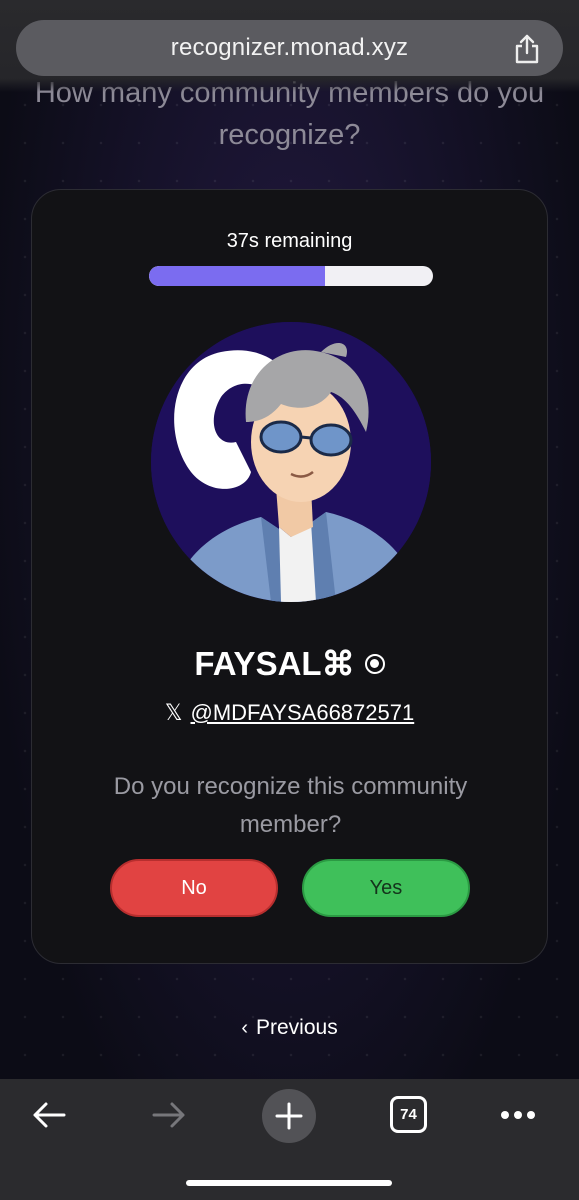 This screenshot has height=1200, width=579. Describe the element at coordinates (237, 276) in the screenshot. I see `timer-progress-fill` at that location.